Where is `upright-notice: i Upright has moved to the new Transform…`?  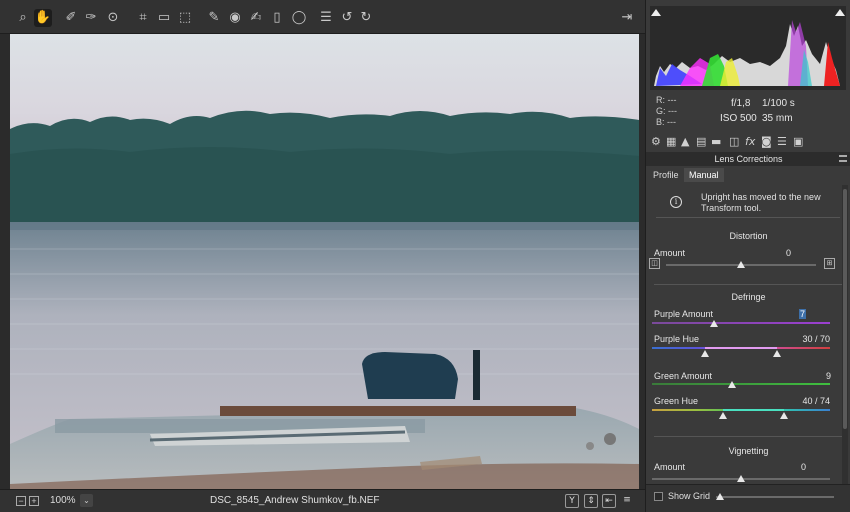 upright-notice: i Upright has moved to the new Transform… is located at coordinates (748, 203).